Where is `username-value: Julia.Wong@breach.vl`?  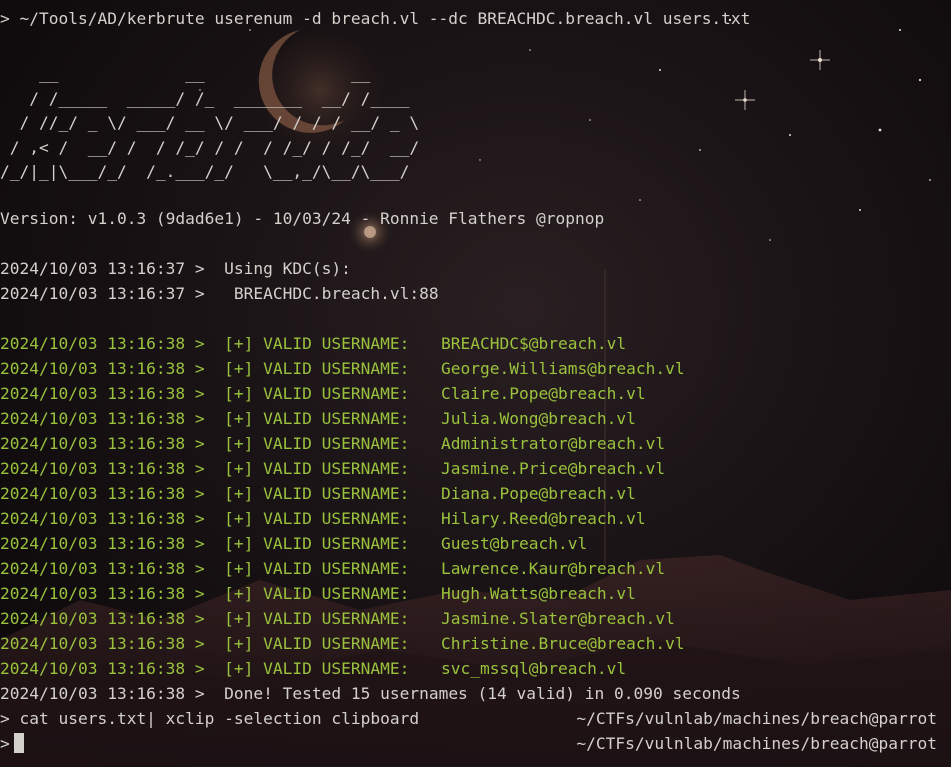 username-value: Julia.Wong@breach.vl is located at coordinates (538, 418).